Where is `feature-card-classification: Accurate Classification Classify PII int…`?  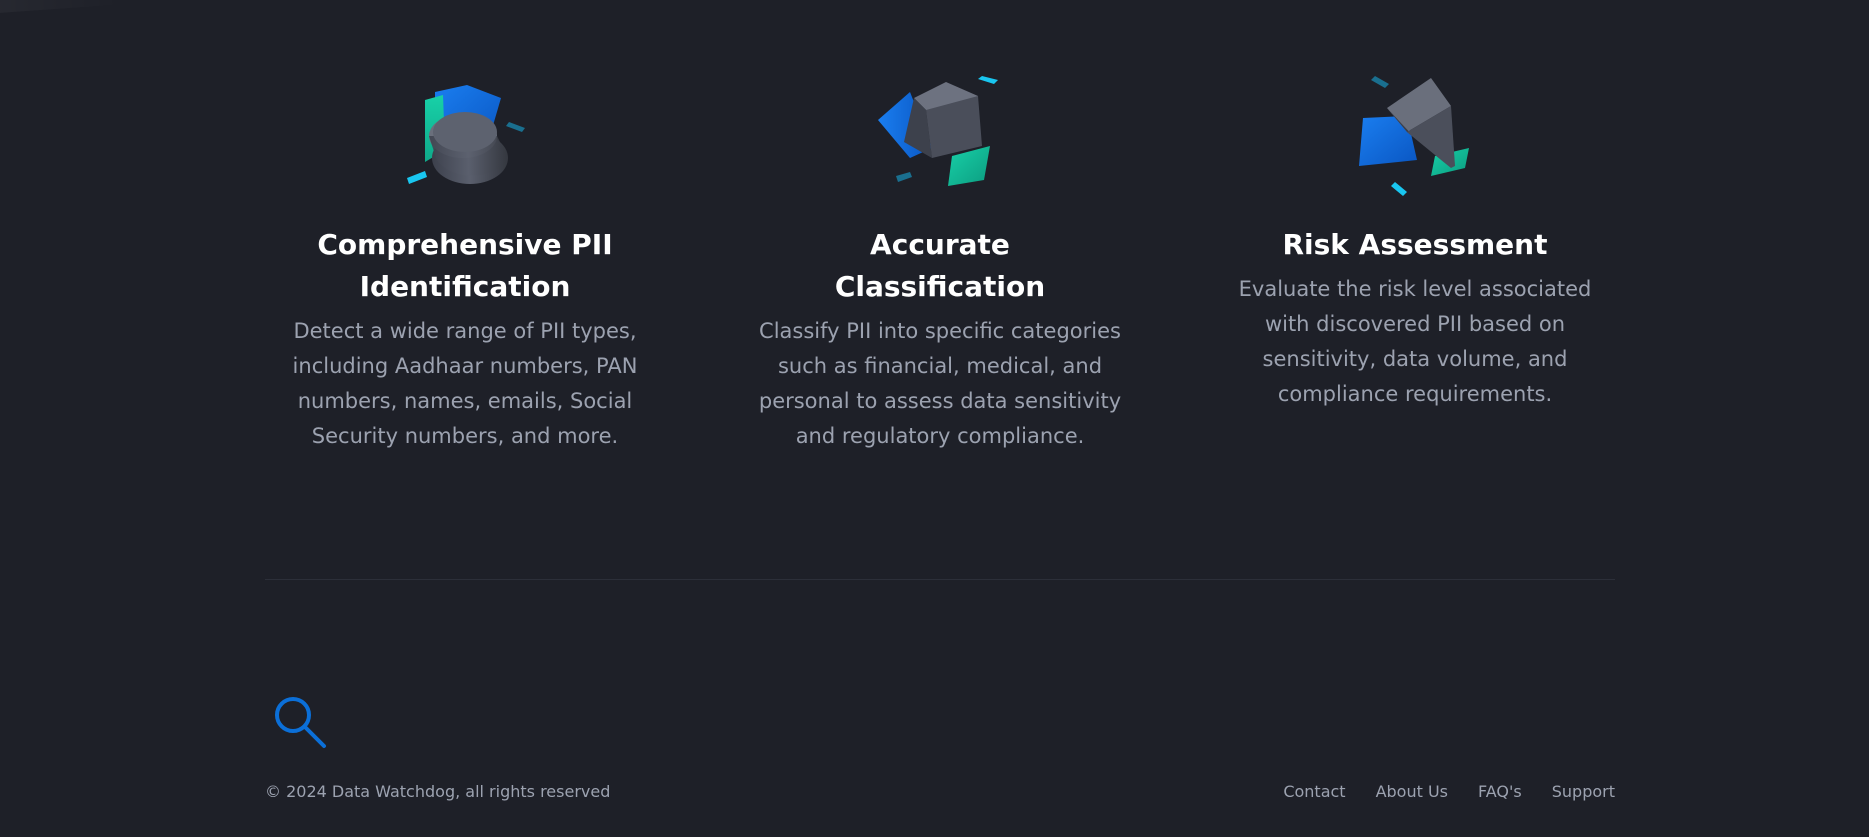 feature-card-classification: Accurate Classification Classify PII int… is located at coordinates (940, 262).